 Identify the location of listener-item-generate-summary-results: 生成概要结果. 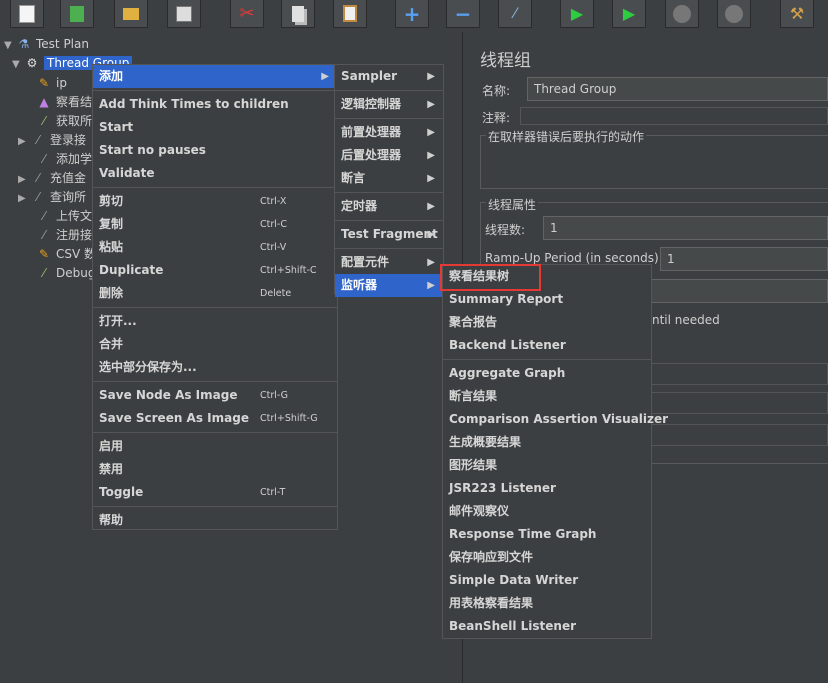
(547, 442).